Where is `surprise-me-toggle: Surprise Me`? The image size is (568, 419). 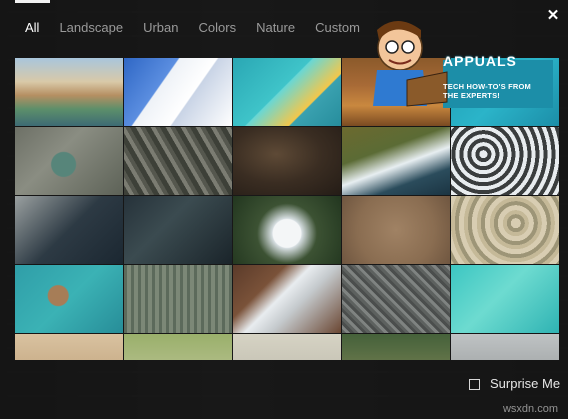 surprise-me-toggle: Surprise Me is located at coordinates (514, 384).